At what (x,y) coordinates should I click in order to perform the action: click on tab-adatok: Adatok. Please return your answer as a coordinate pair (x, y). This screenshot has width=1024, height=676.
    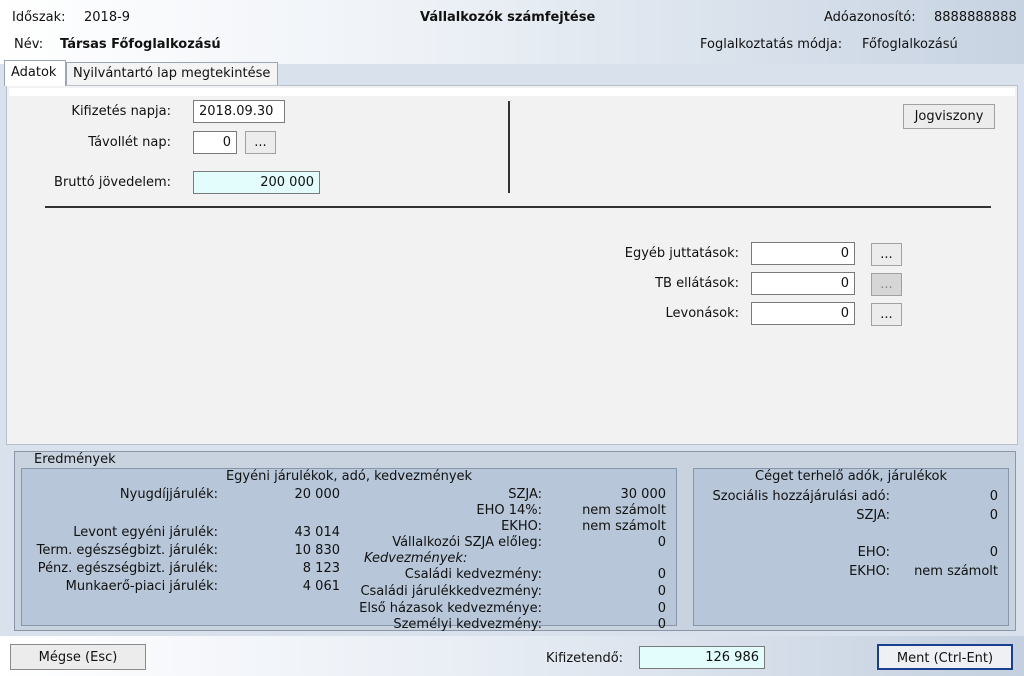
    Looking at the image, I should click on (35, 73).